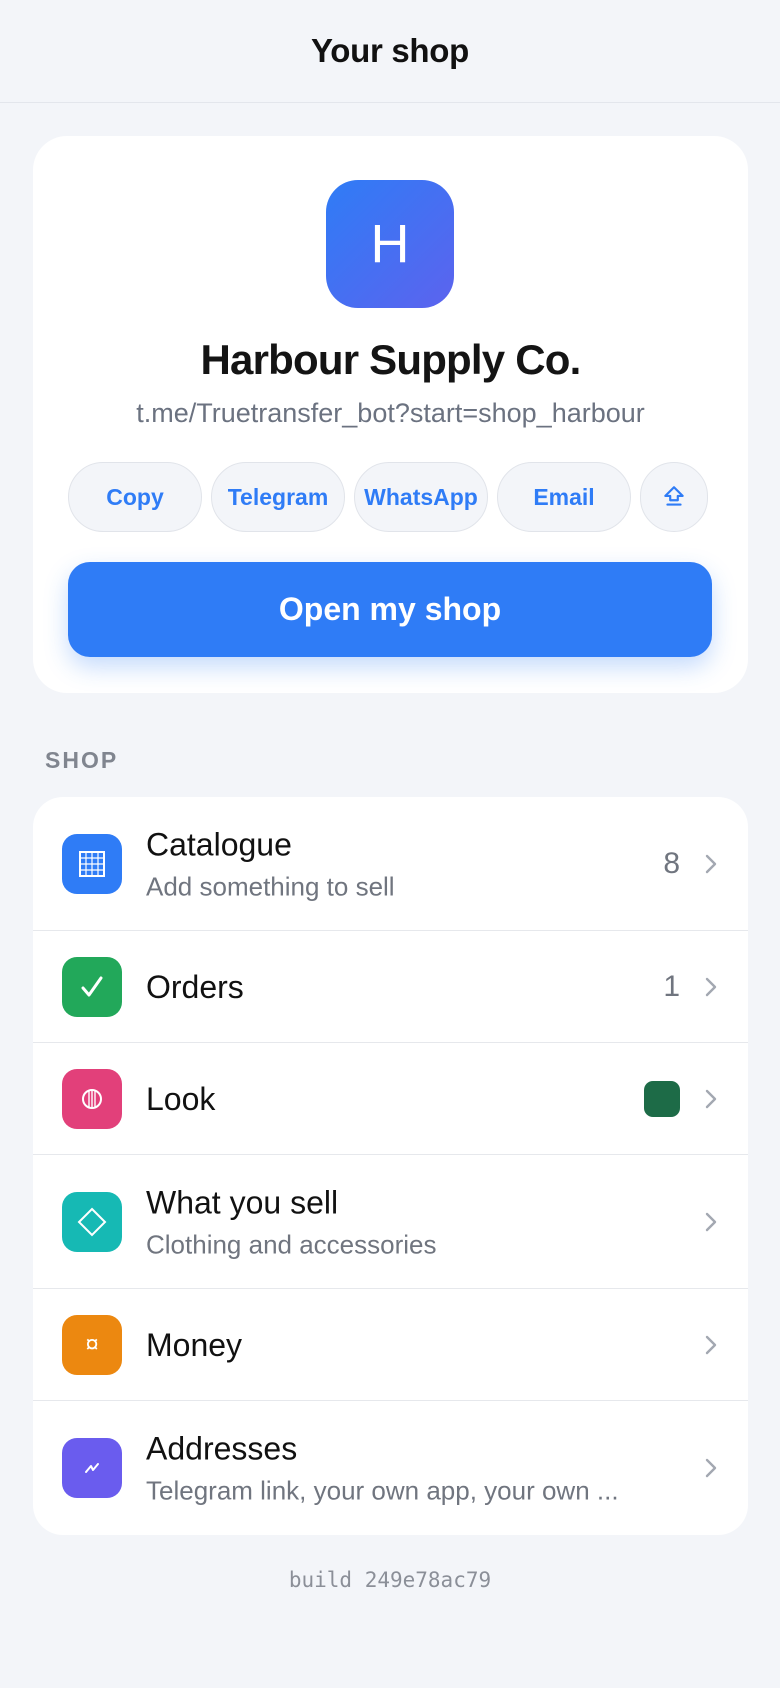 The height and width of the screenshot is (1688, 780). I want to click on link-icon, so click(92, 1468).